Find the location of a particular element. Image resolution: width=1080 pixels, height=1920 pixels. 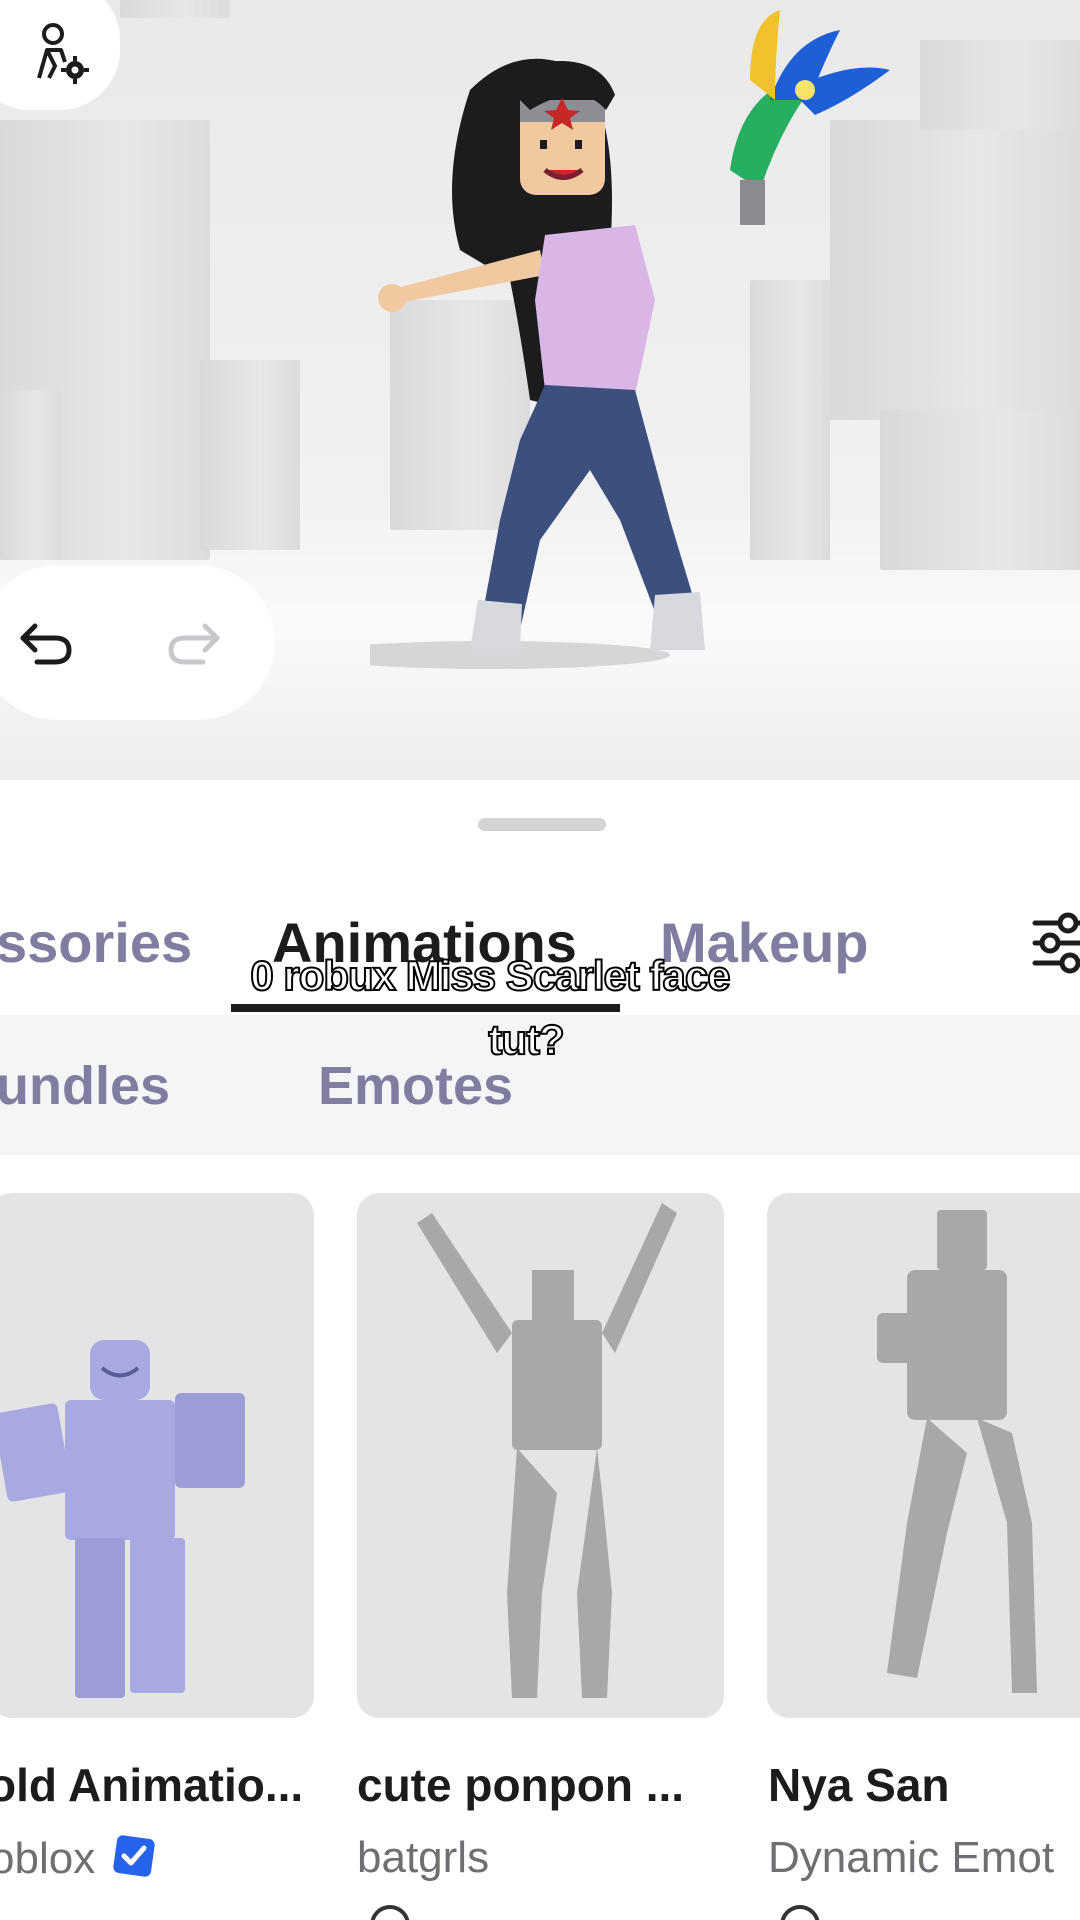

verified-badge-icon is located at coordinates (134, 1856).